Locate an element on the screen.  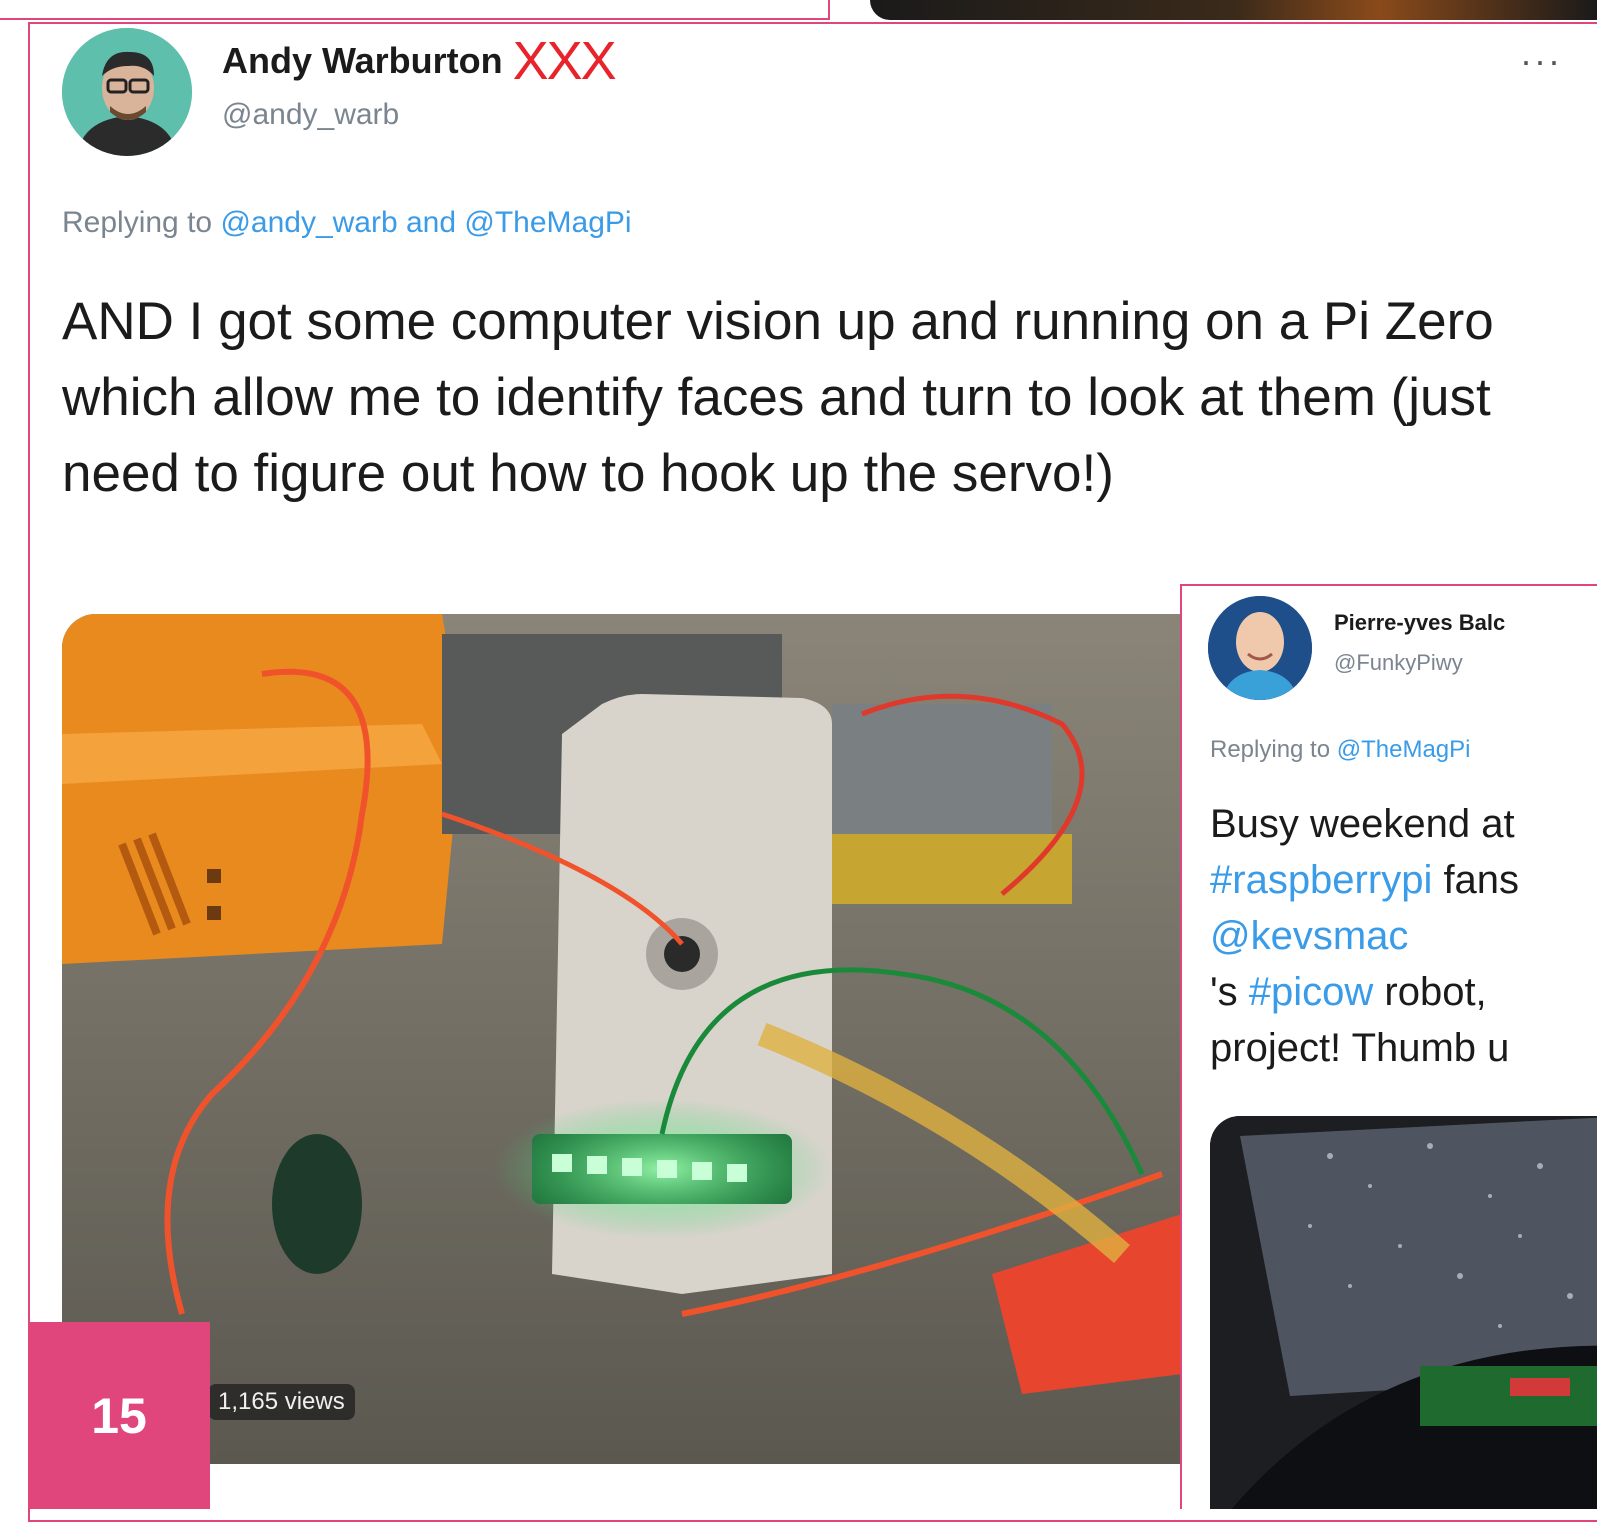
more-options-icon: ··· is located at coordinates (1541, 61).